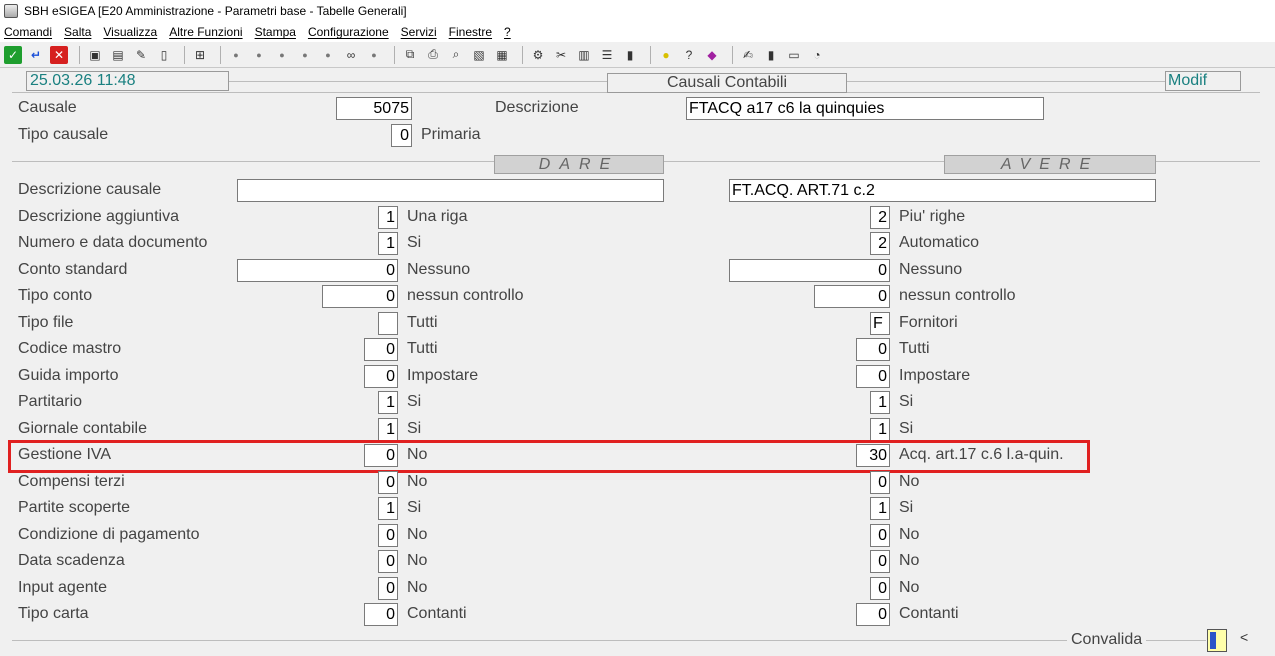 This screenshot has height=656, width=1275. Describe the element at coordinates (419, 32) in the screenshot. I see `menu-servizi: Servizi` at that location.